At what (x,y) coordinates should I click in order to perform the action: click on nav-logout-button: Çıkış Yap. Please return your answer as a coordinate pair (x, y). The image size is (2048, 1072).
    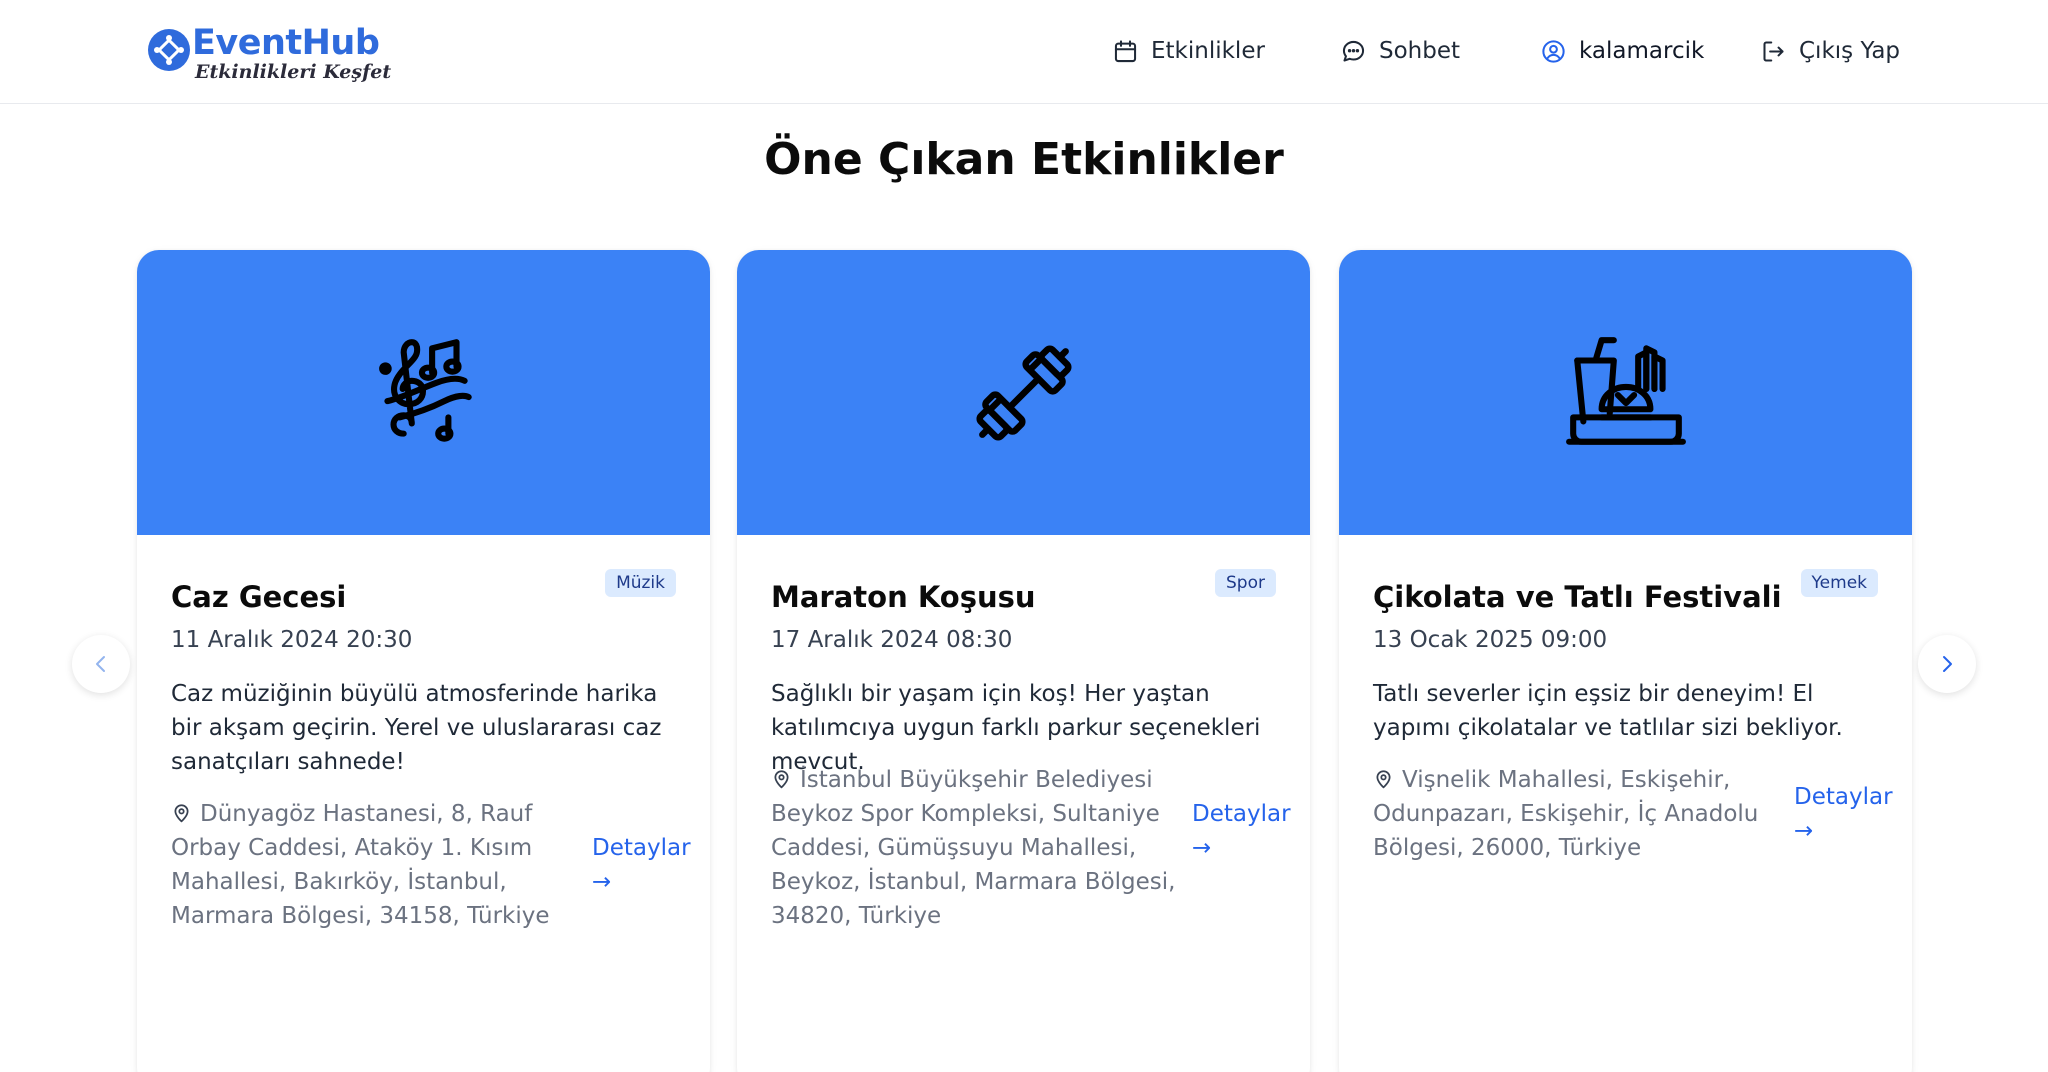
    Looking at the image, I should click on (1830, 51).